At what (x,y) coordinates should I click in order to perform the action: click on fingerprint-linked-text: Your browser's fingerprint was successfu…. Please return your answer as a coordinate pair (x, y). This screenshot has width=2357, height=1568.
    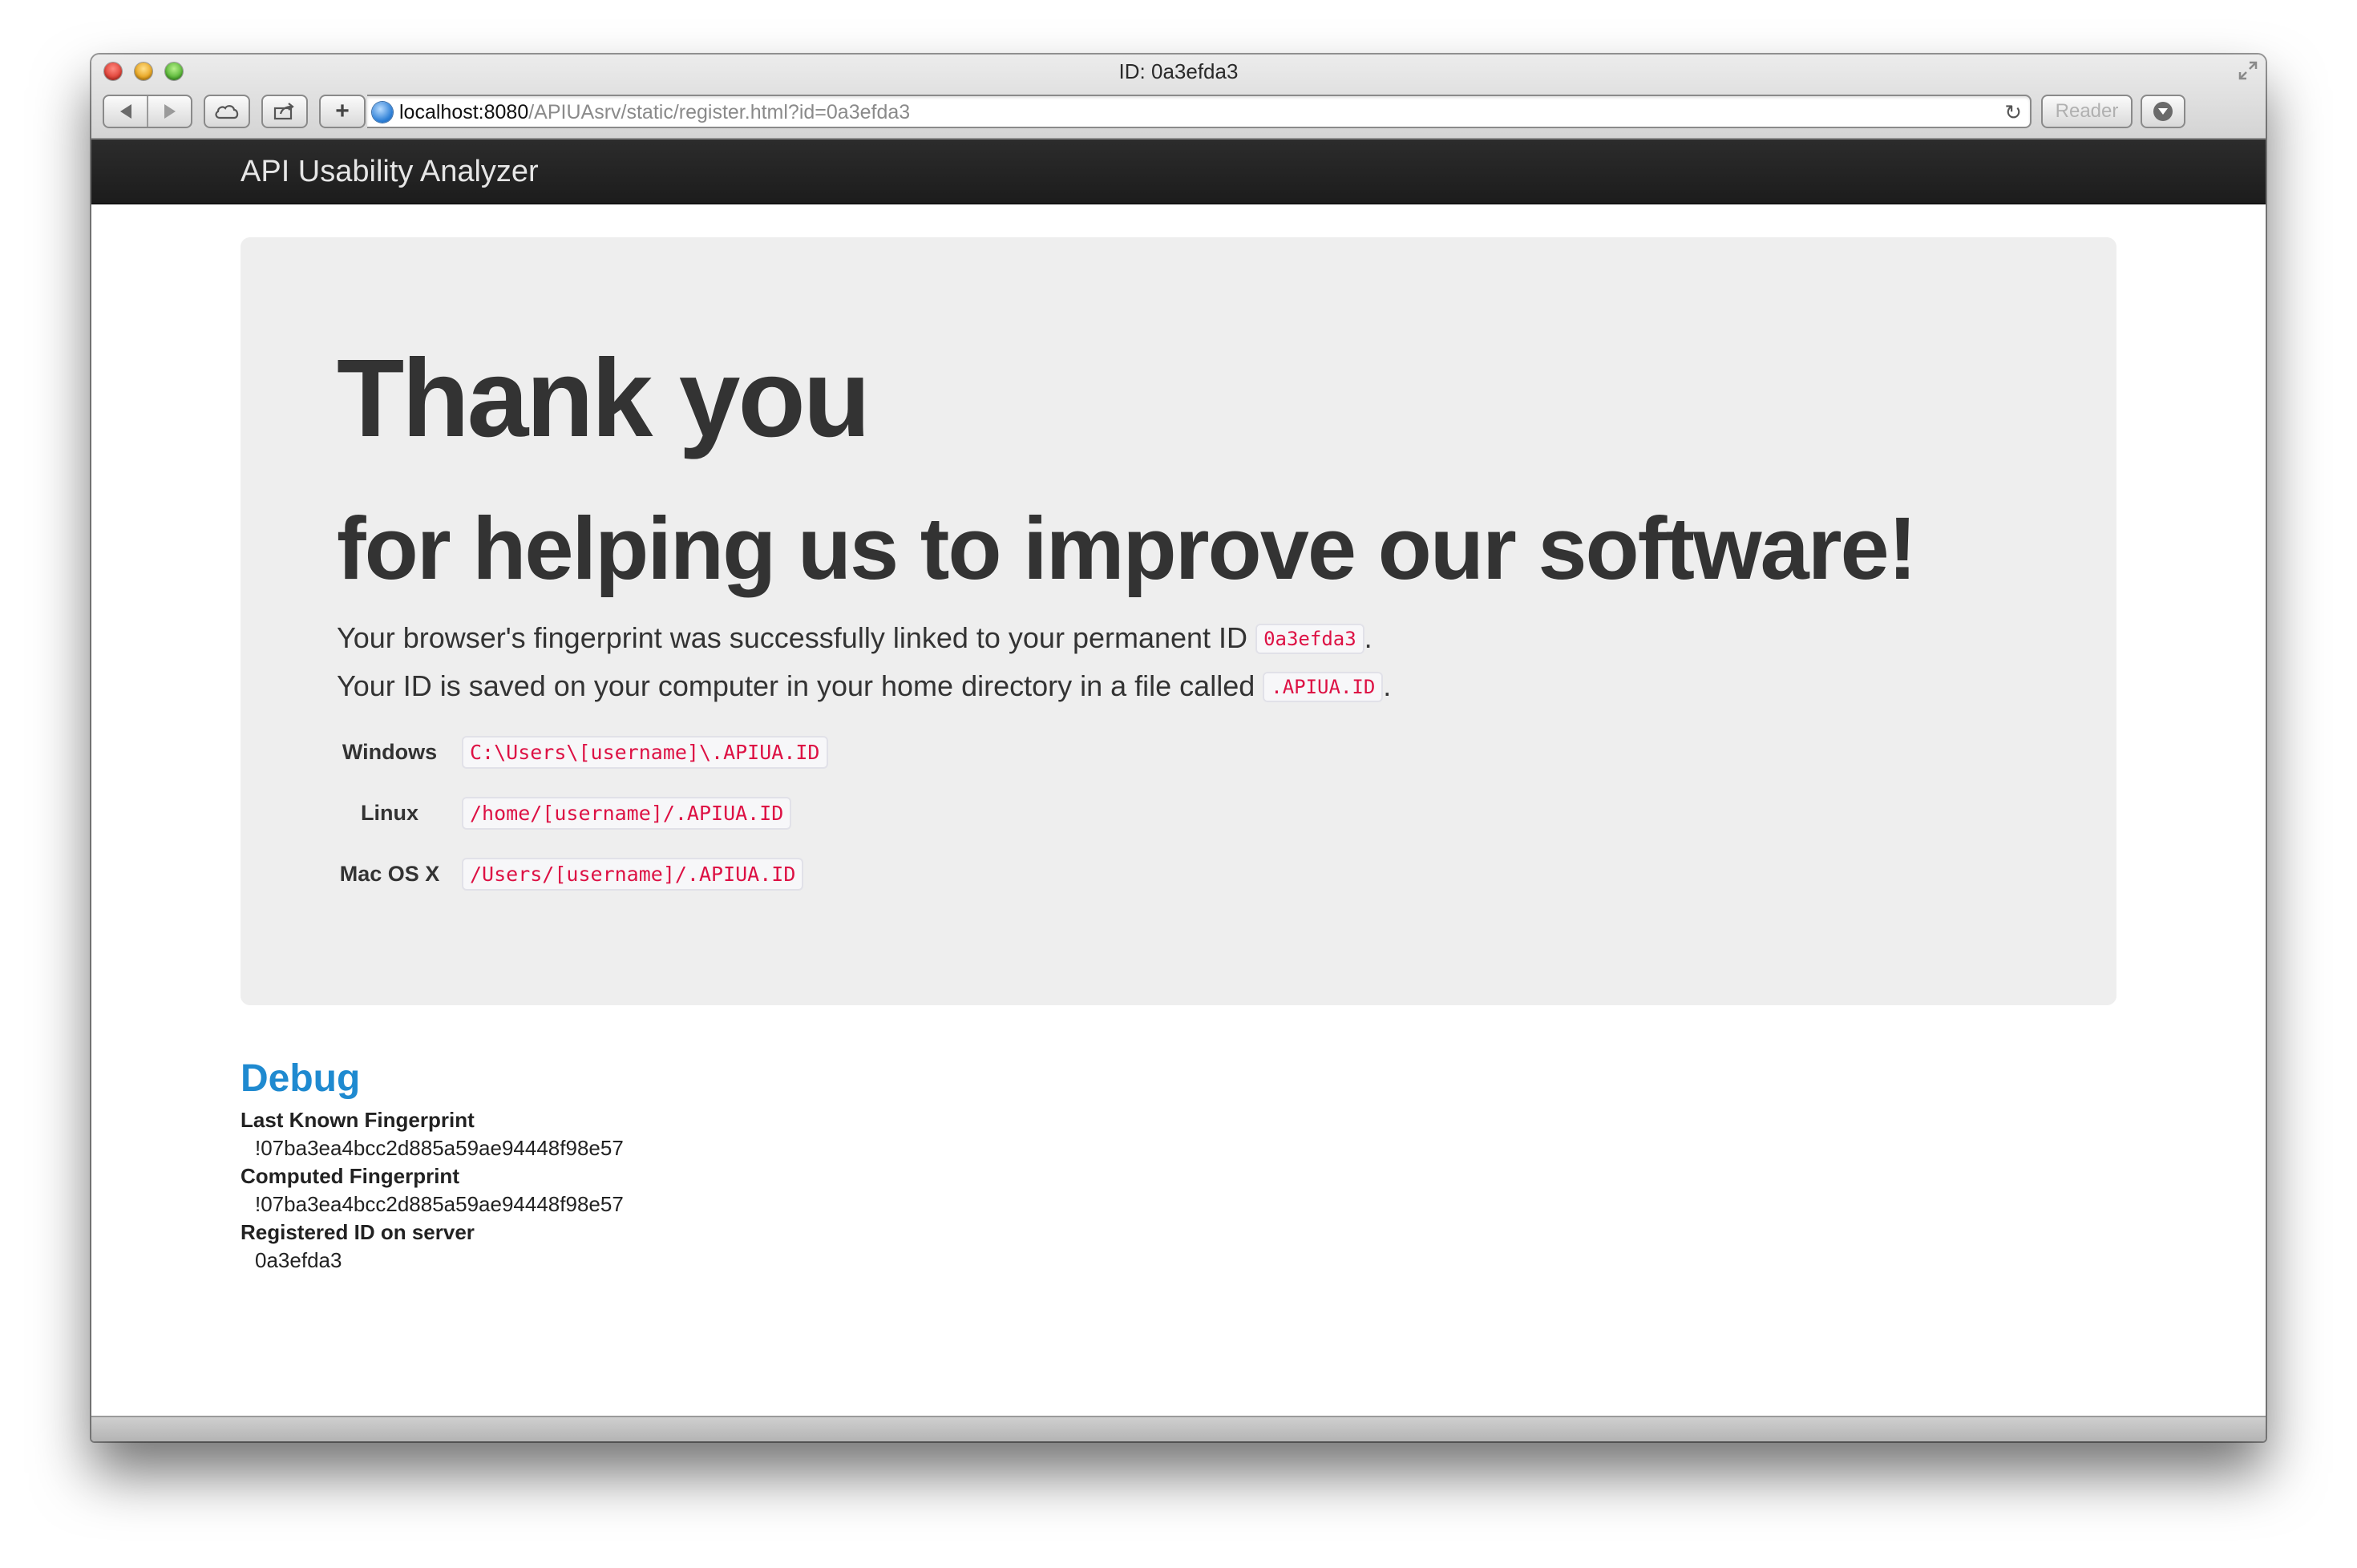
    Looking at the image, I should click on (855, 638).